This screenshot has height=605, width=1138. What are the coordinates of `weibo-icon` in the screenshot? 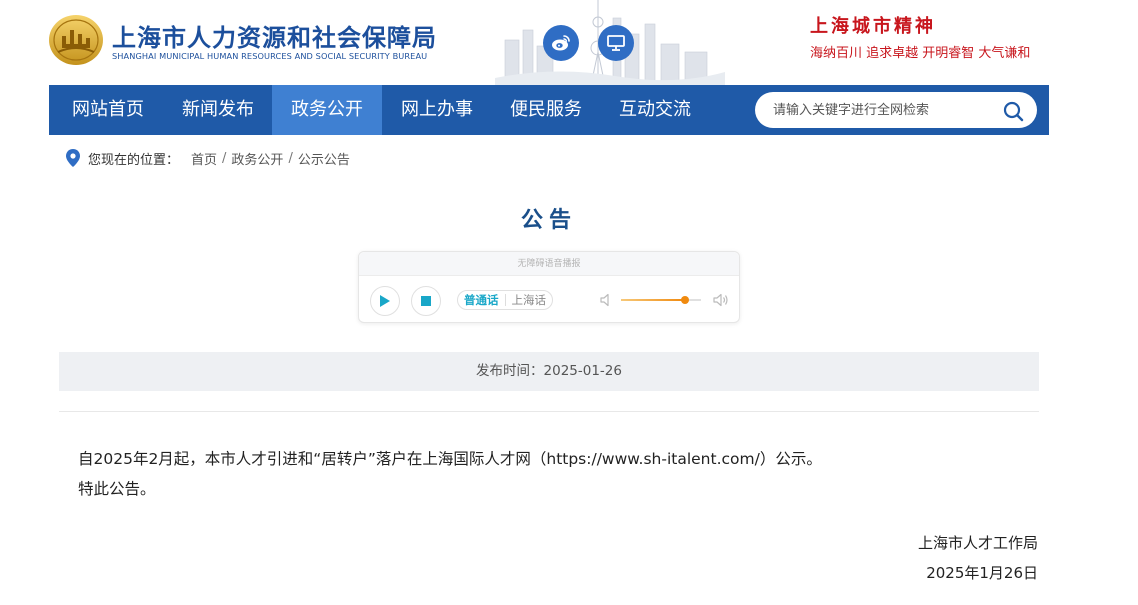 It's located at (561, 43).